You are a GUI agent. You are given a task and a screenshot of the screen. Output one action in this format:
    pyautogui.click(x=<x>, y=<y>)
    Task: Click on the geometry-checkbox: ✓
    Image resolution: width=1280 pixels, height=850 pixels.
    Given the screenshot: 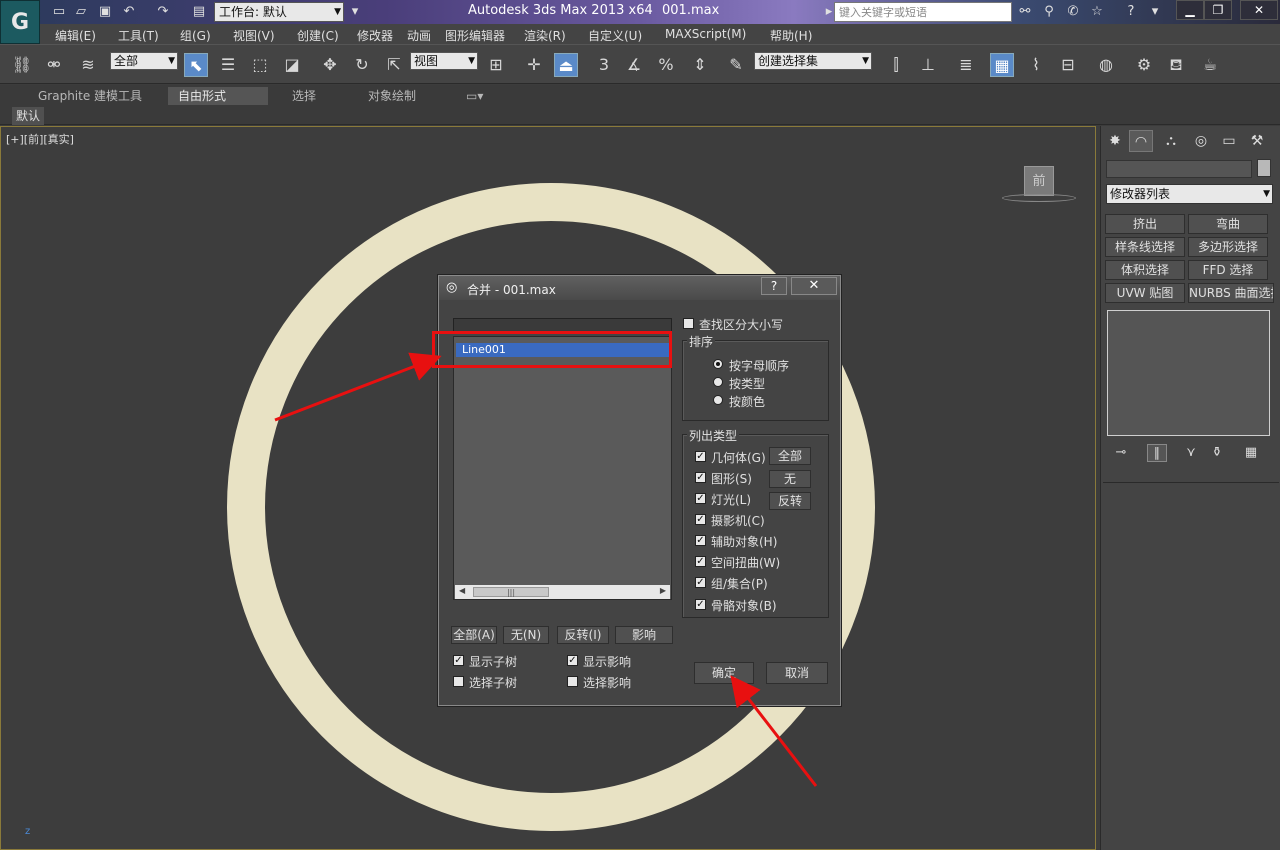 What is the action you would take?
    pyautogui.click(x=700, y=456)
    